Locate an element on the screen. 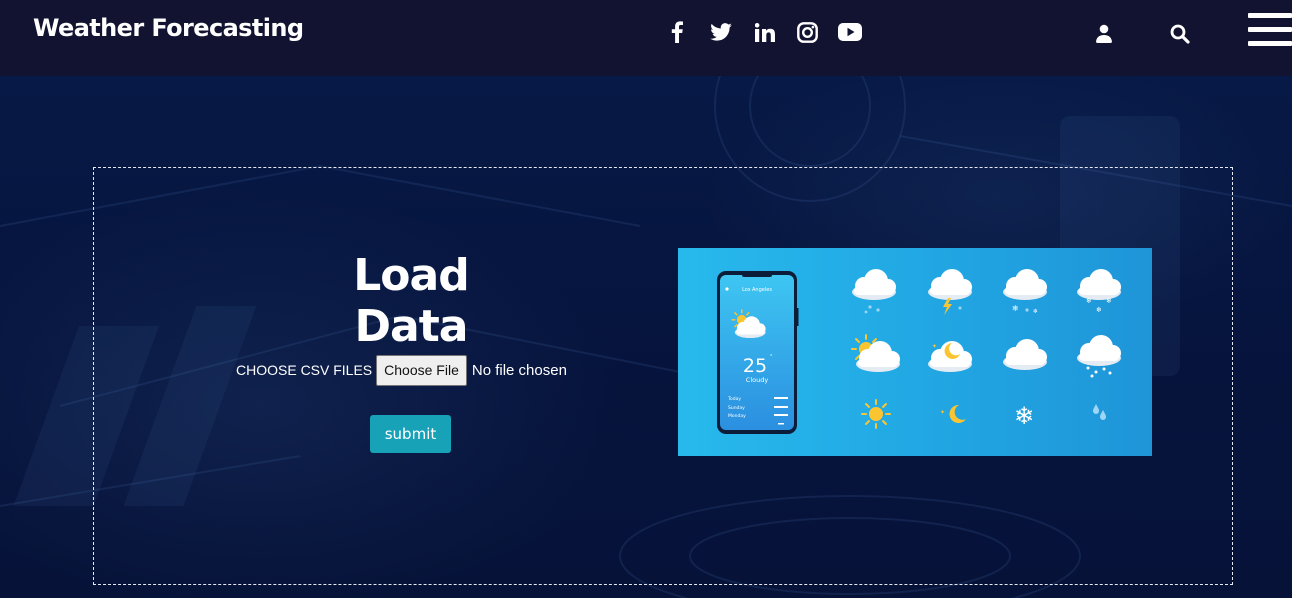 This screenshot has width=1292, height=598. snowflake-icon: ❄ is located at coordinates (1024, 416).